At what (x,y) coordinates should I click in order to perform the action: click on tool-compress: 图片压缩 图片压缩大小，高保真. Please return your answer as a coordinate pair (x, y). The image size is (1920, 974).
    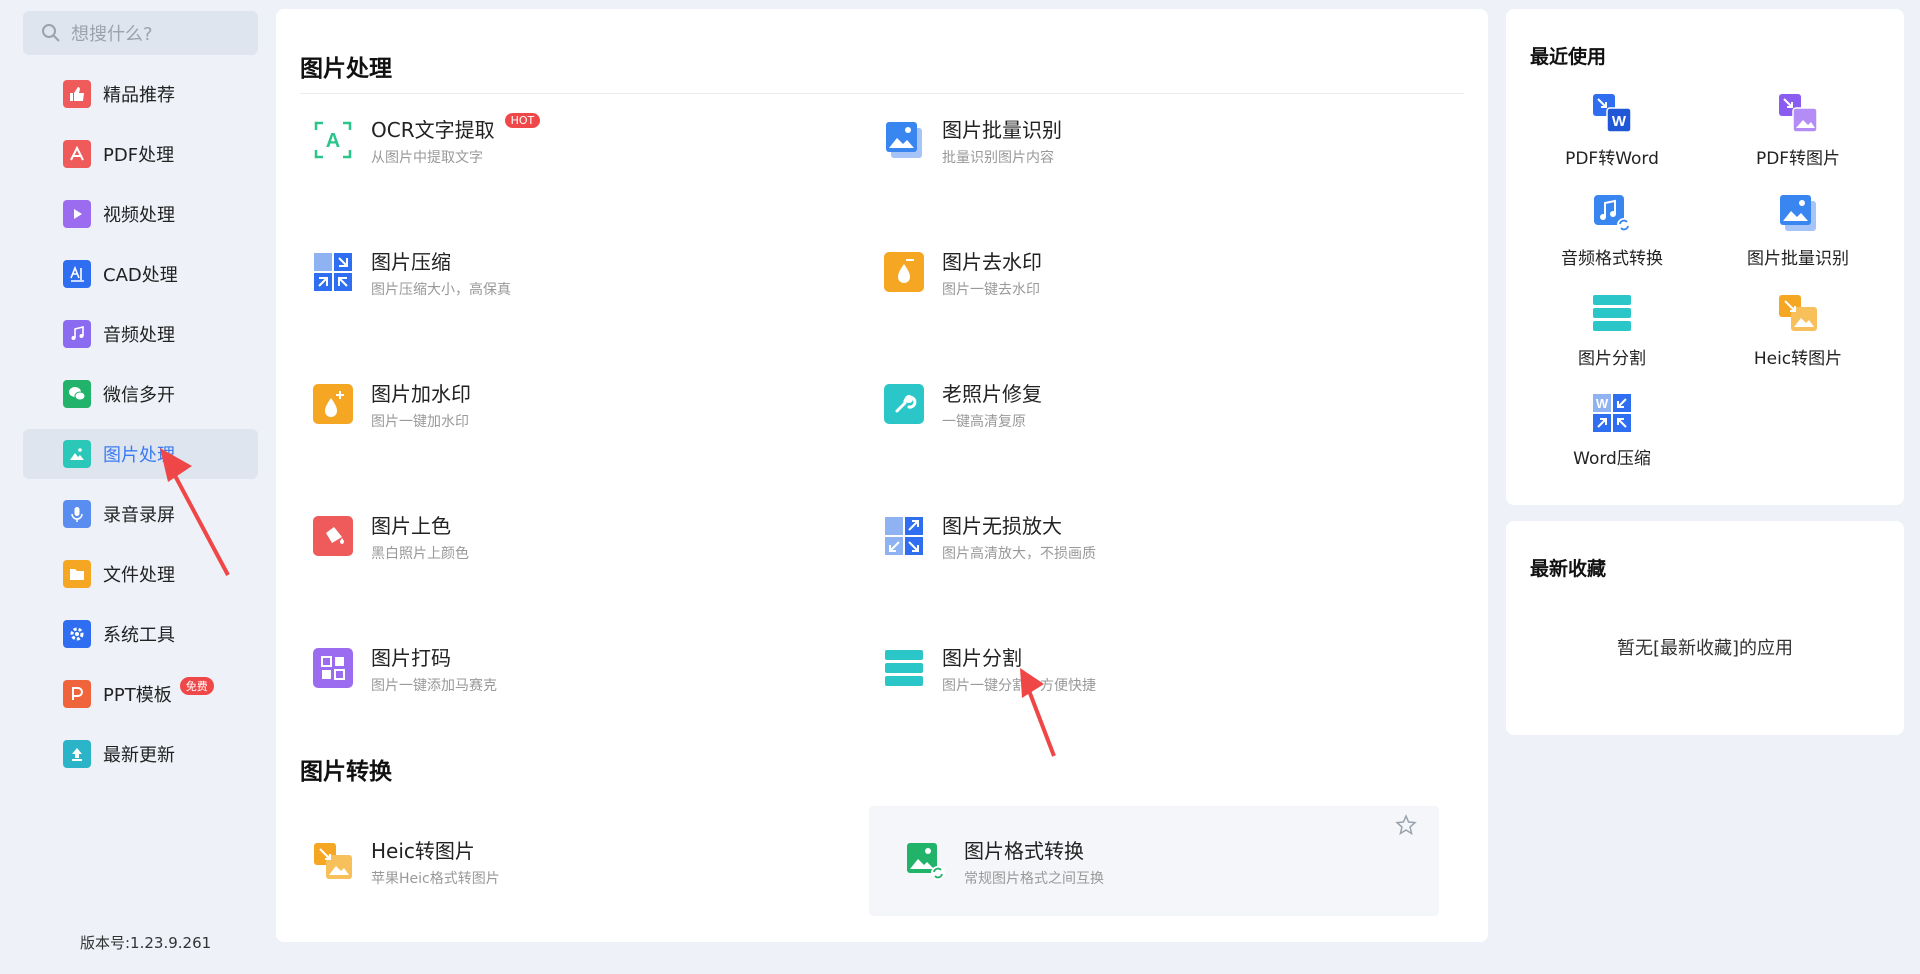
    Looking at the image, I should click on (561, 272).